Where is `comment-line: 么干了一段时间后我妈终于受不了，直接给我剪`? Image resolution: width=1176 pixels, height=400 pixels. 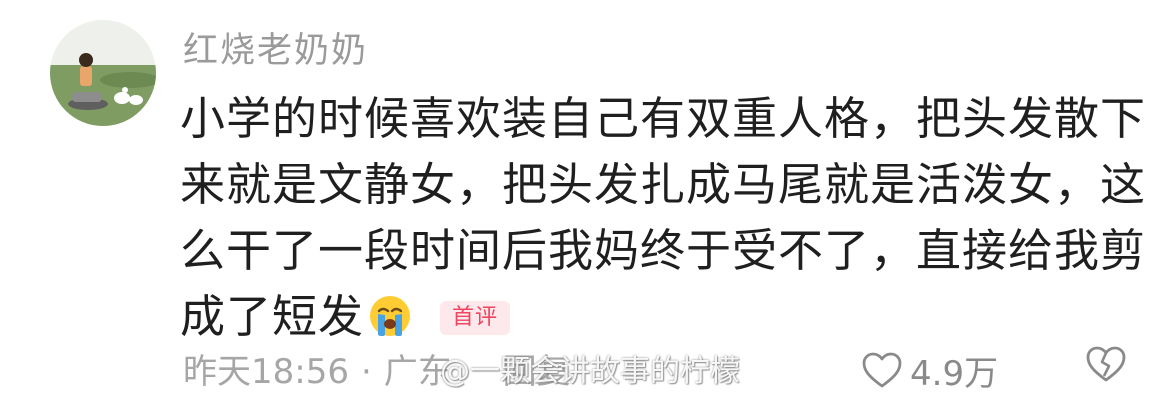 comment-line: 么干了一段时间后我妈终于受不了，直接给我剪 is located at coordinates (663, 250).